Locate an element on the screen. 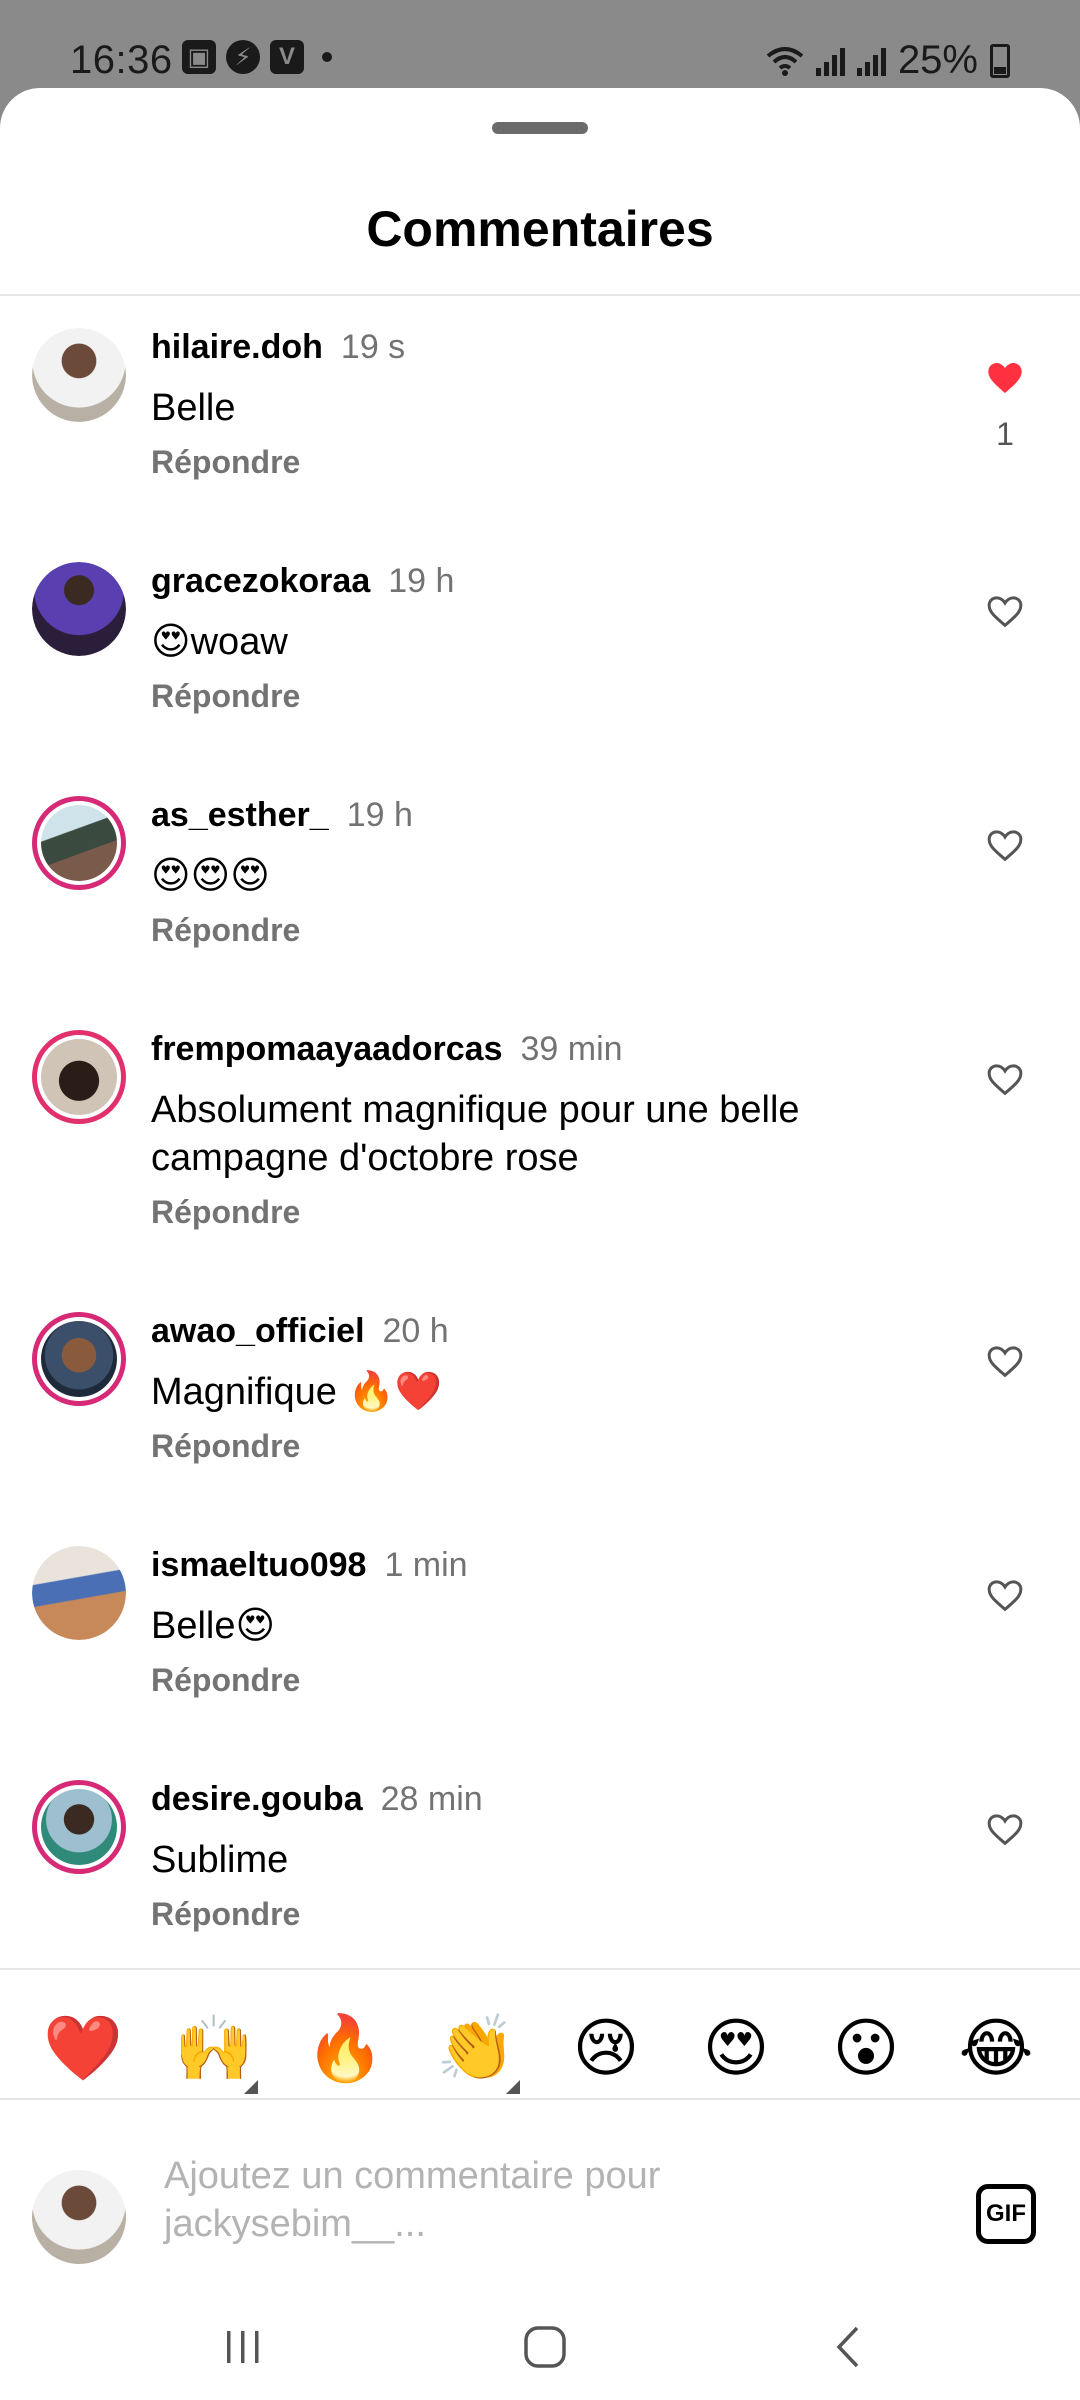 This screenshot has height=2400, width=1080. comment-text: Magnifique 🔥❤️ is located at coordinates (297, 1392).